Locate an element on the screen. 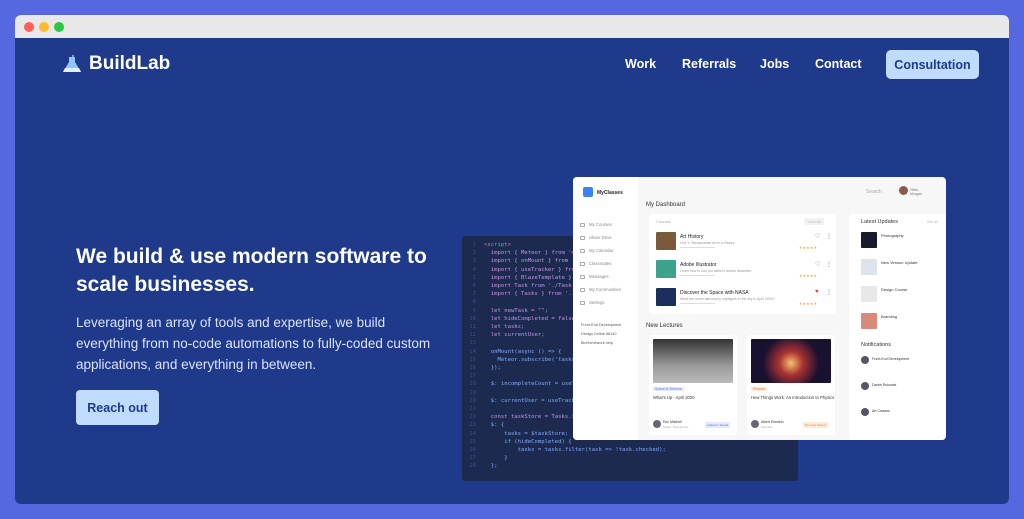 The width and height of the screenshot is (1024, 519). flask-icon is located at coordinates (72, 63).